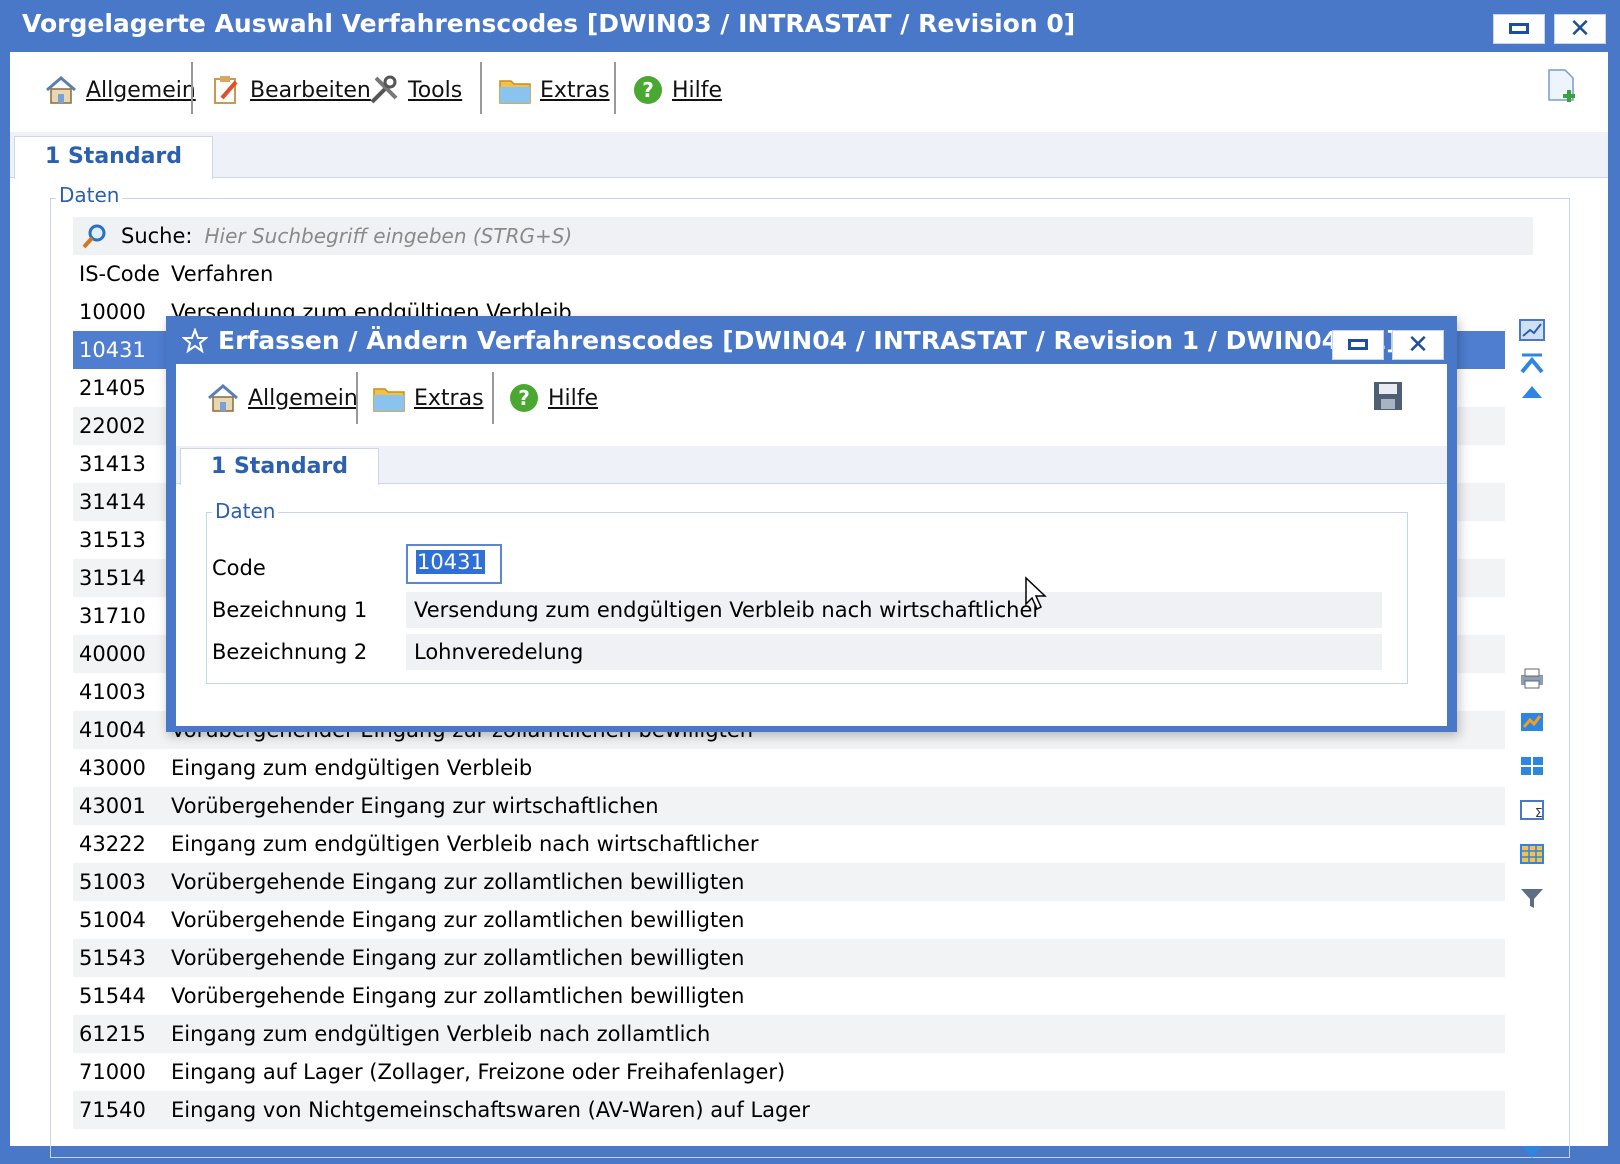 Image resolution: width=1620 pixels, height=1164 pixels. What do you see at coordinates (114, 157) in the screenshot?
I see `tab-1-standard: 1 Standard` at bounding box center [114, 157].